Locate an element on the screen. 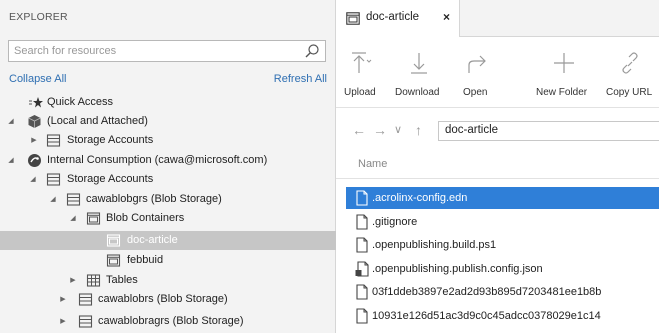  address-bar: ← → ∨ ↑ doc-article is located at coordinates (497, 131).